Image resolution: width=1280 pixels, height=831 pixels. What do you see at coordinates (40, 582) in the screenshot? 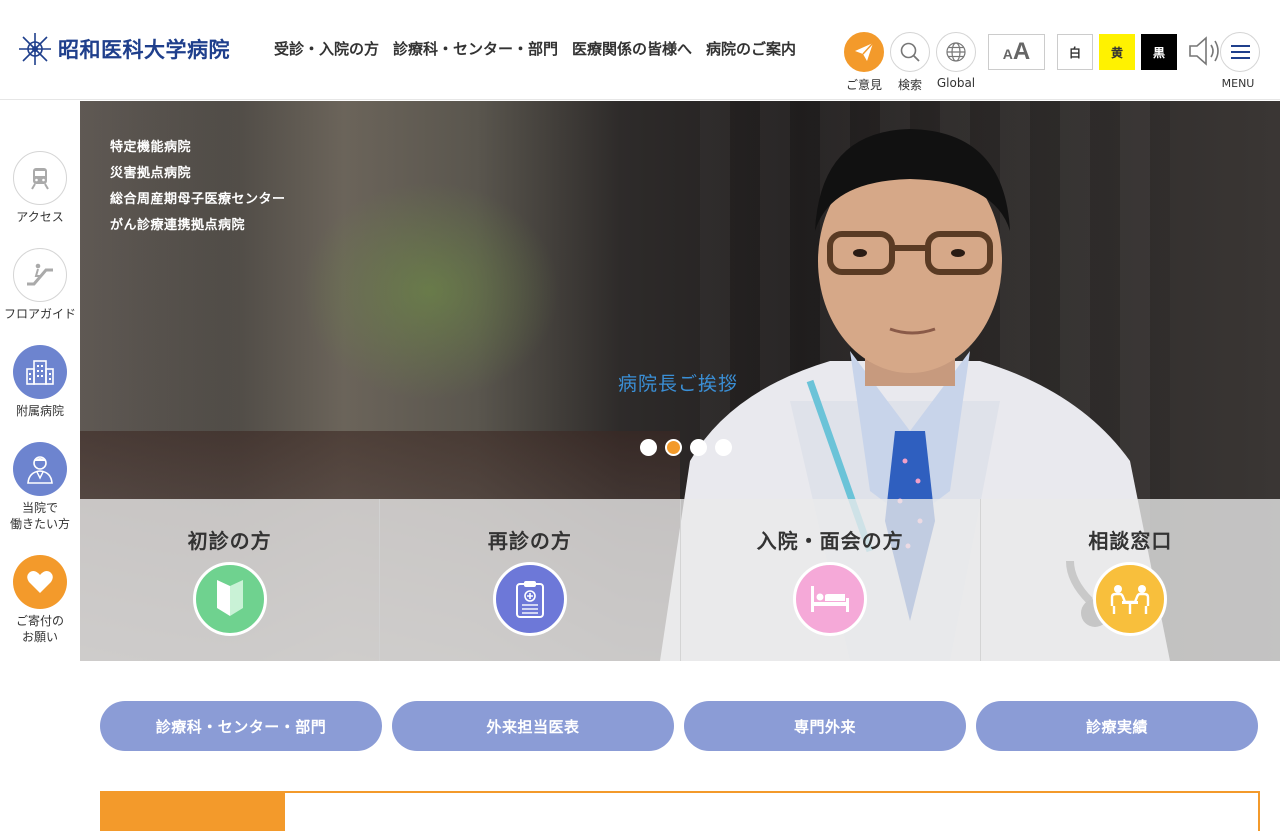
I see `heart-icon` at bounding box center [40, 582].